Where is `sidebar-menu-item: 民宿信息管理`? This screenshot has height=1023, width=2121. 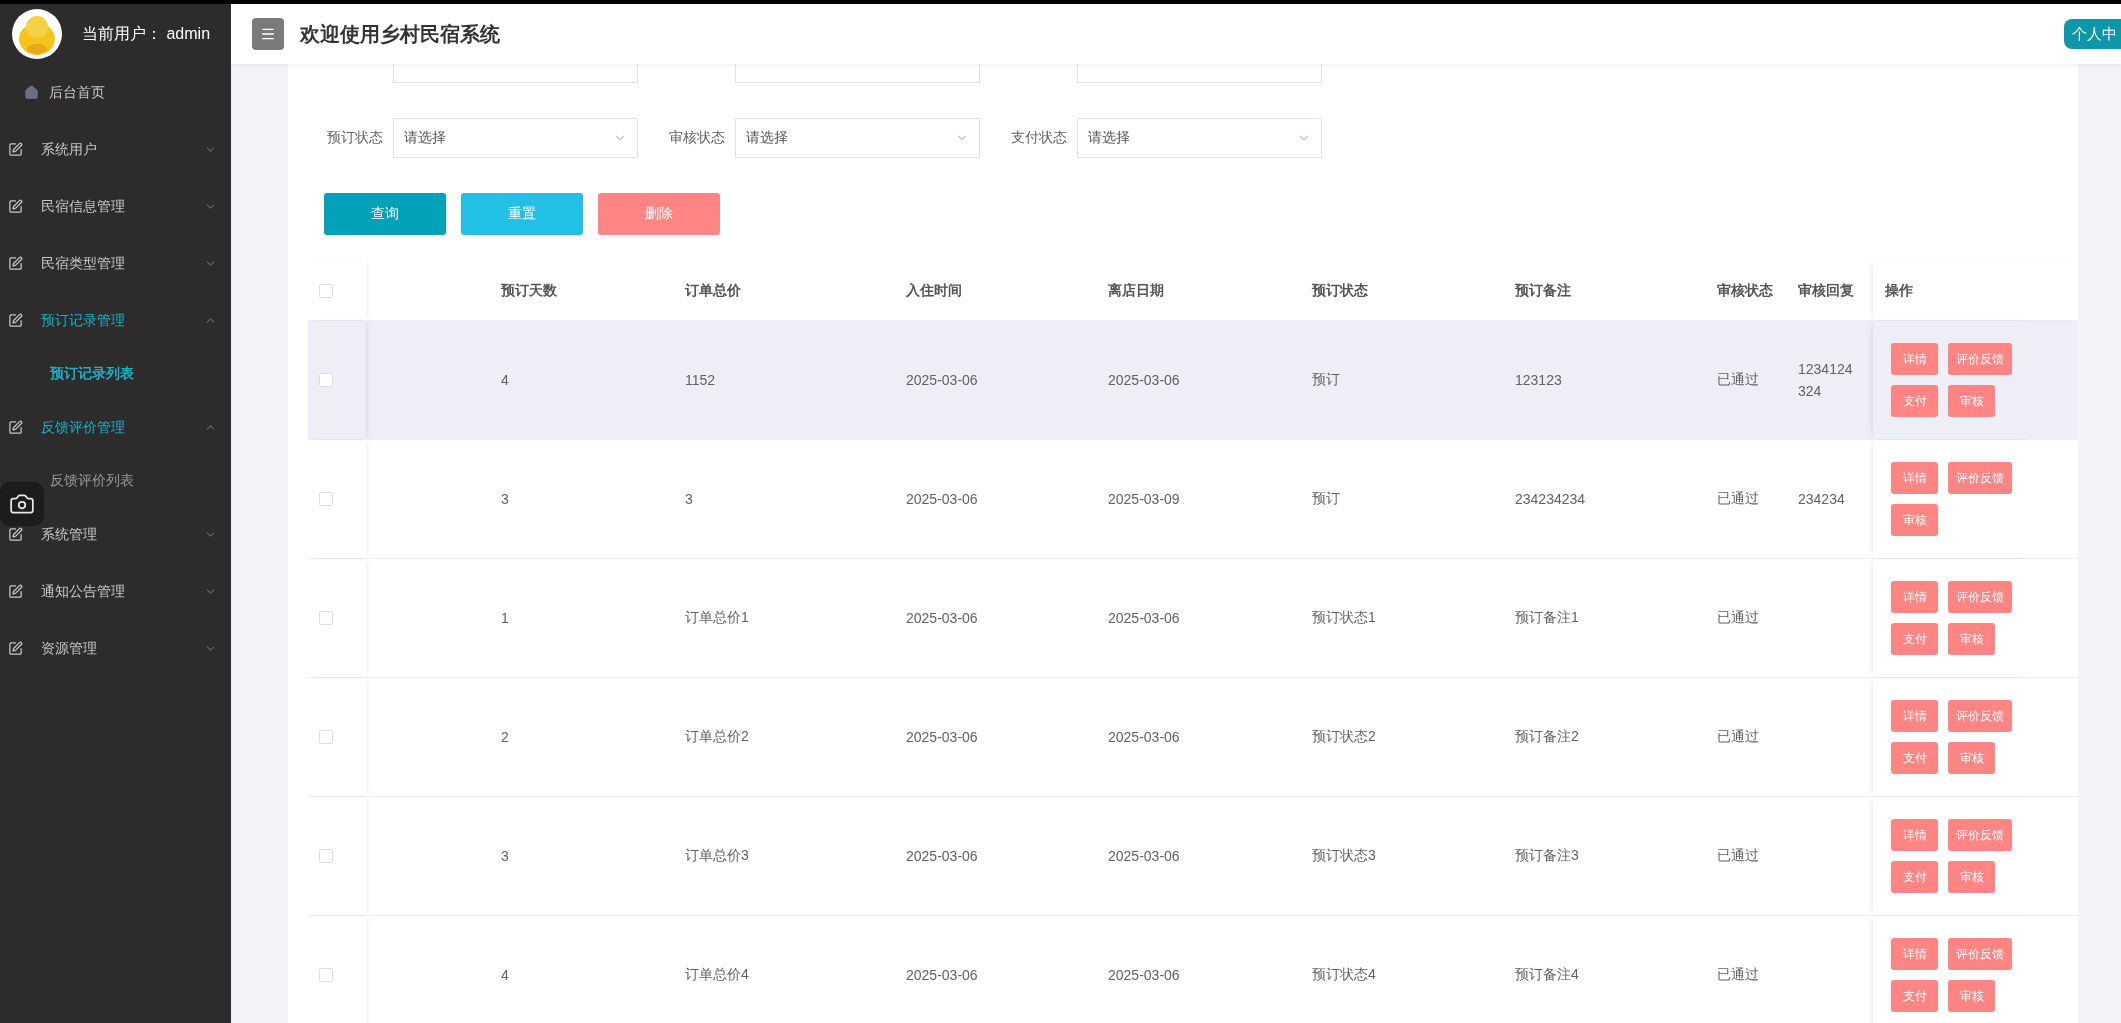
sidebar-menu-item: 民宿信息管理 is located at coordinates (115, 206).